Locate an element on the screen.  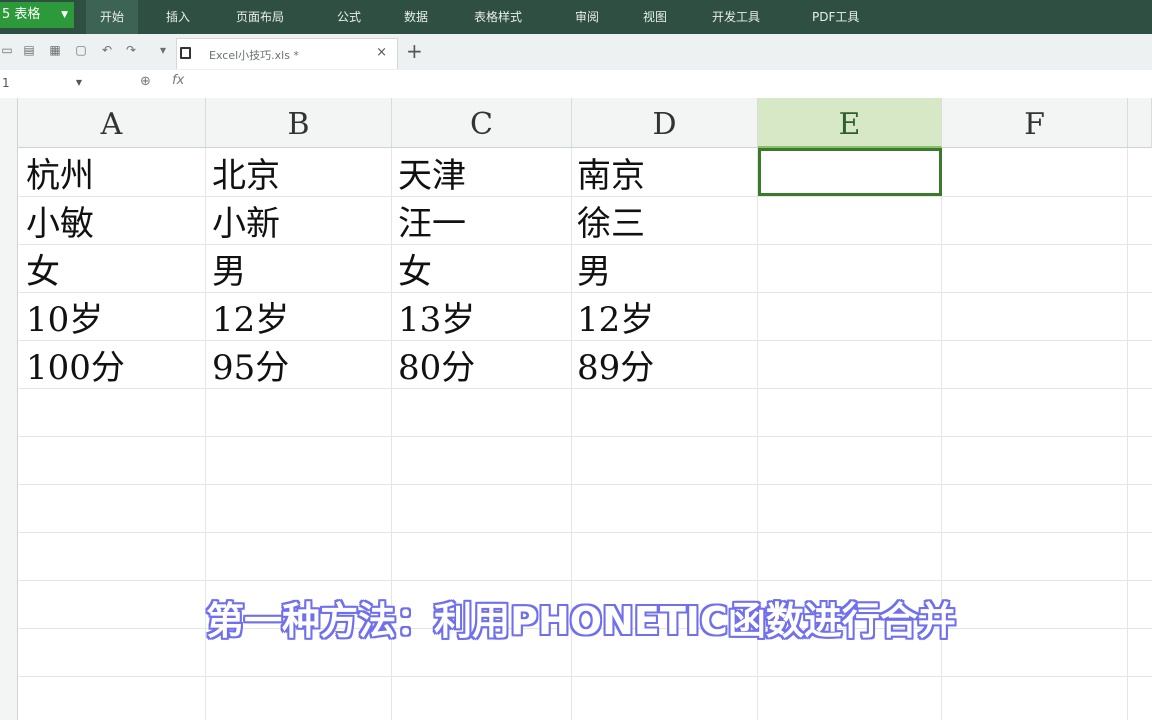
close-icon: × is located at coordinates (381, 52).